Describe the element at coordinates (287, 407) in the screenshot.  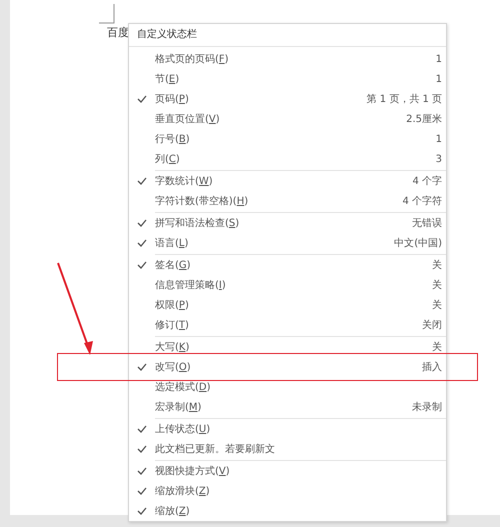
I see `menu-item: 宏录制(M) 未录制` at that location.